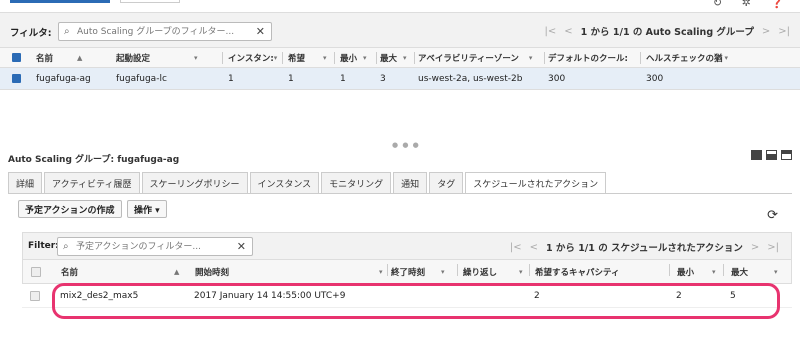  I want to click on cell-cooldown: 300, so click(557, 78).